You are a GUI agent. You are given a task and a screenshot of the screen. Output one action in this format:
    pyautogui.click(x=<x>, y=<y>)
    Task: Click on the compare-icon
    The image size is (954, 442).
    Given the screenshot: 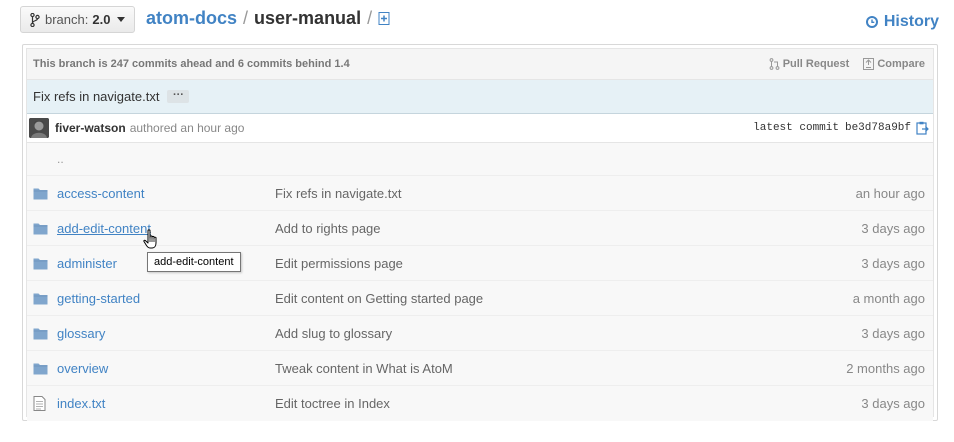 What is the action you would take?
    pyautogui.click(x=869, y=64)
    